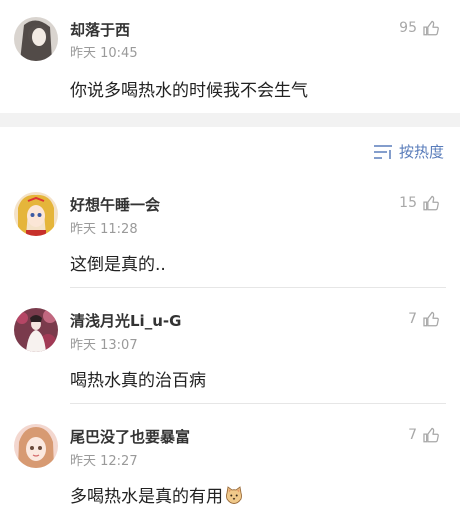 The width and height of the screenshot is (460, 514). Describe the element at coordinates (382, 151) in the screenshot. I see `sort-lines-icon` at that location.